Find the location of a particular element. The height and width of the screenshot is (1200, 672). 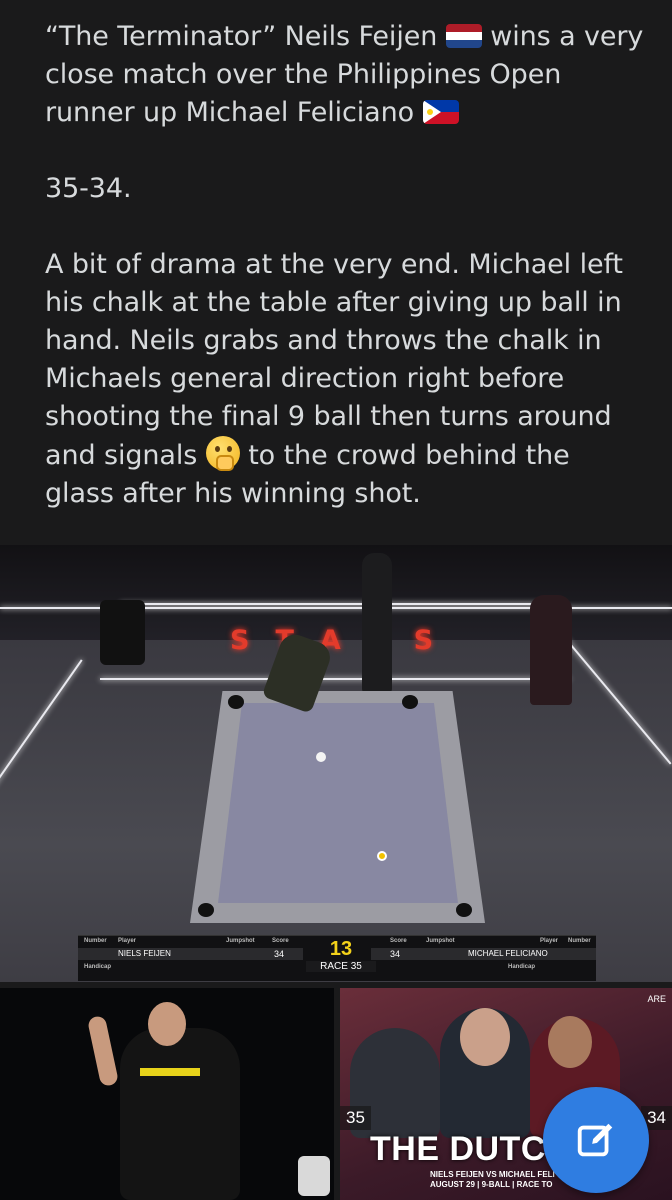

scoreboard-center: 13 RACE 35 is located at coordinates (341, 959).